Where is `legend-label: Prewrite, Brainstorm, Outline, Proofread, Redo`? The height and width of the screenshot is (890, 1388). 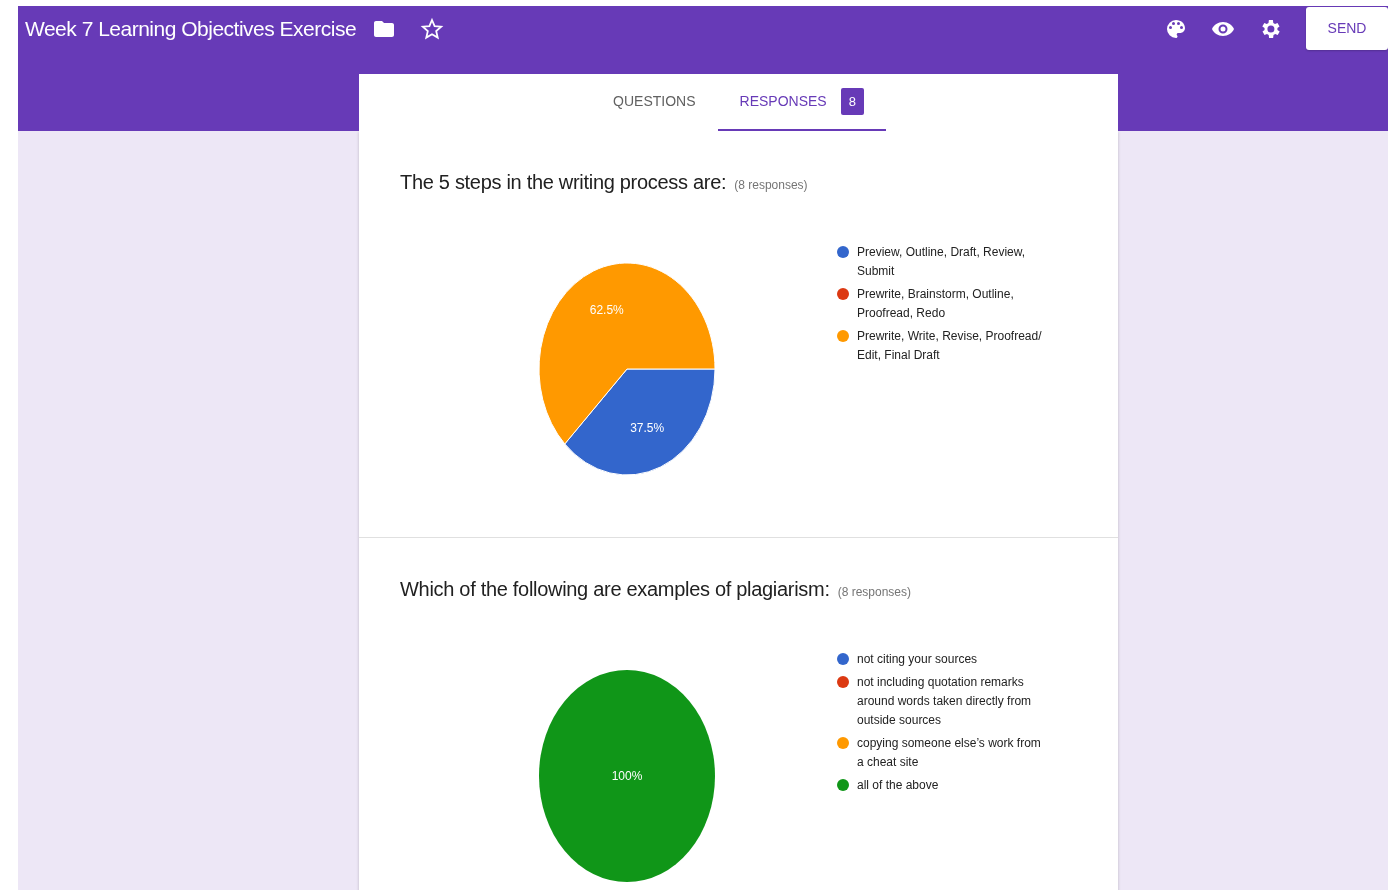 legend-label: Prewrite, Brainstorm, Outline, Proofread, Redo is located at coordinates (936, 304).